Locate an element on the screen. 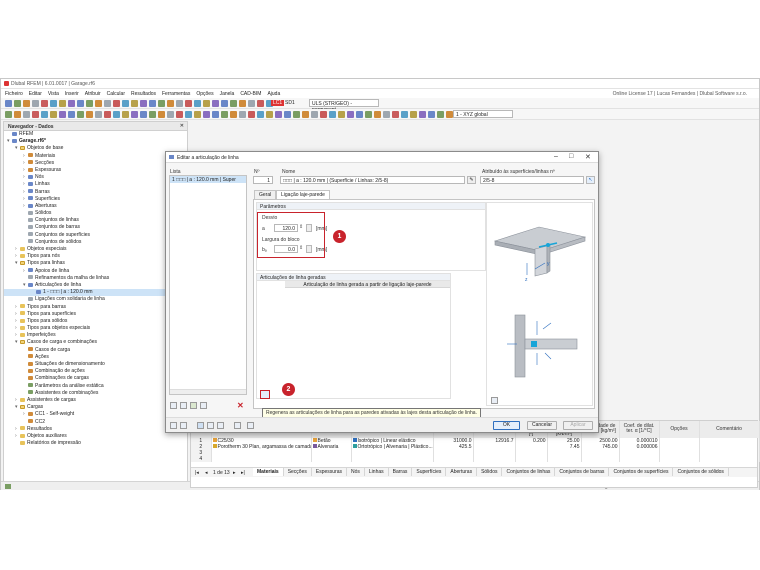  pager-prev-icon: ◂ is located at coordinates (206, 473).